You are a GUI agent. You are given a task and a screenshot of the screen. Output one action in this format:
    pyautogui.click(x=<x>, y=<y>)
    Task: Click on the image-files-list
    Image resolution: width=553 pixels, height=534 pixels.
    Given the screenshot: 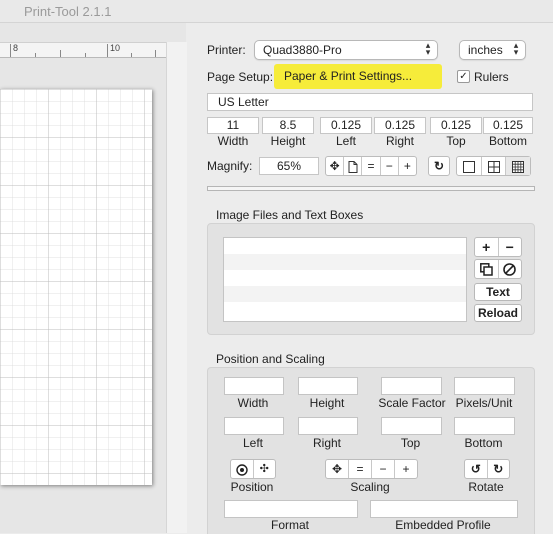 What is the action you would take?
    pyautogui.click(x=345, y=279)
    